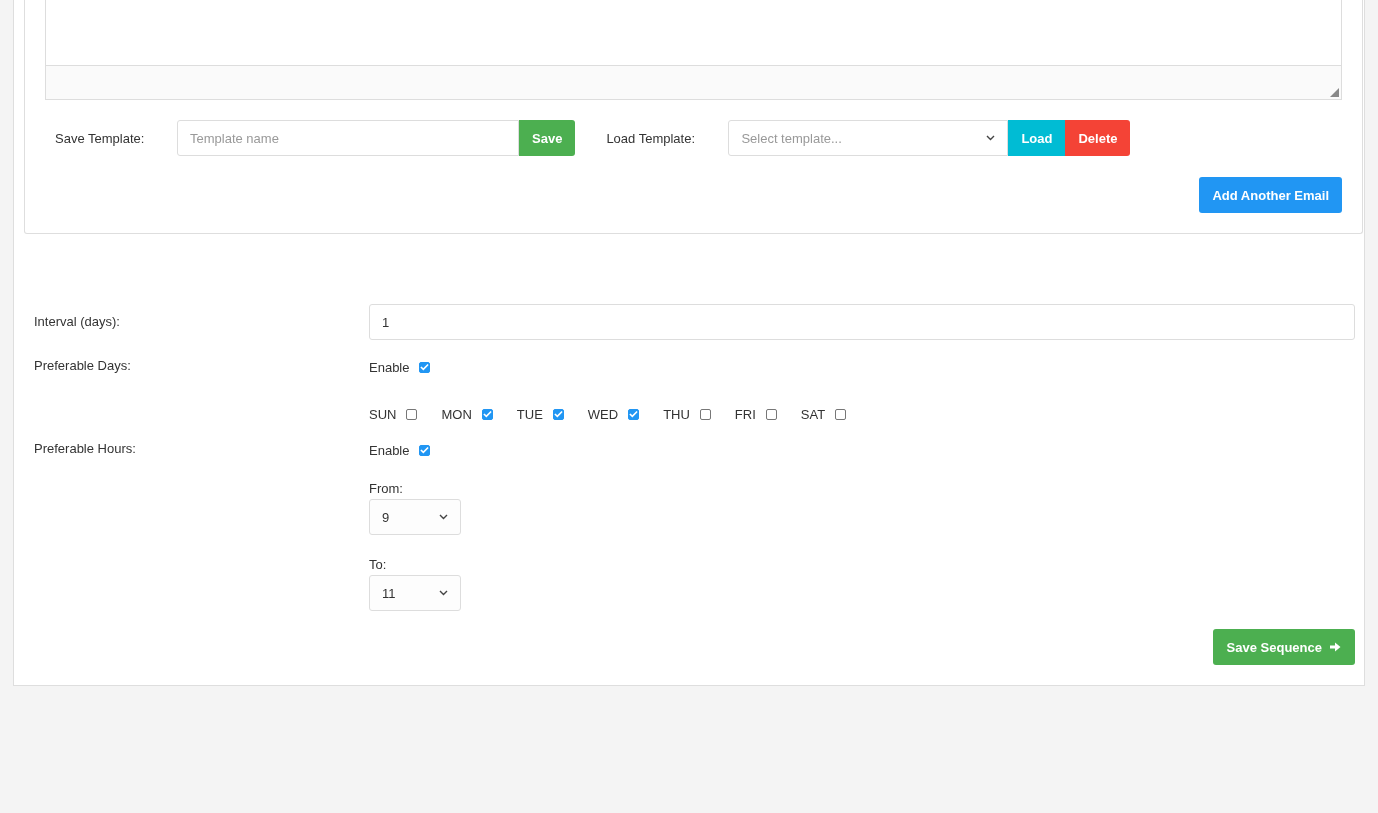  Describe the element at coordinates (386, 488) in the screenshot. I see `hour-label: From:` at that location.